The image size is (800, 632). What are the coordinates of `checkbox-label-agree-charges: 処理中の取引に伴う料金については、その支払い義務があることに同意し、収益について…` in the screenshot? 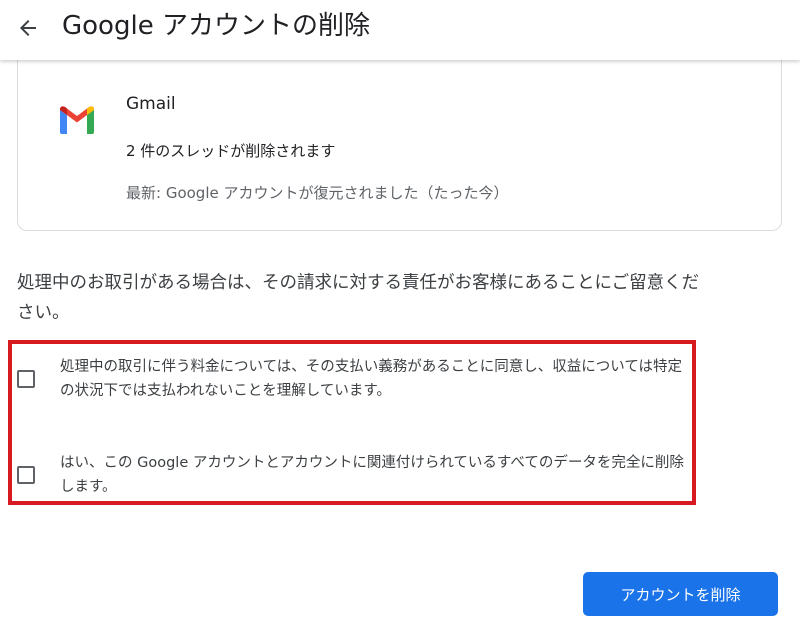 It's located at (371, 379).